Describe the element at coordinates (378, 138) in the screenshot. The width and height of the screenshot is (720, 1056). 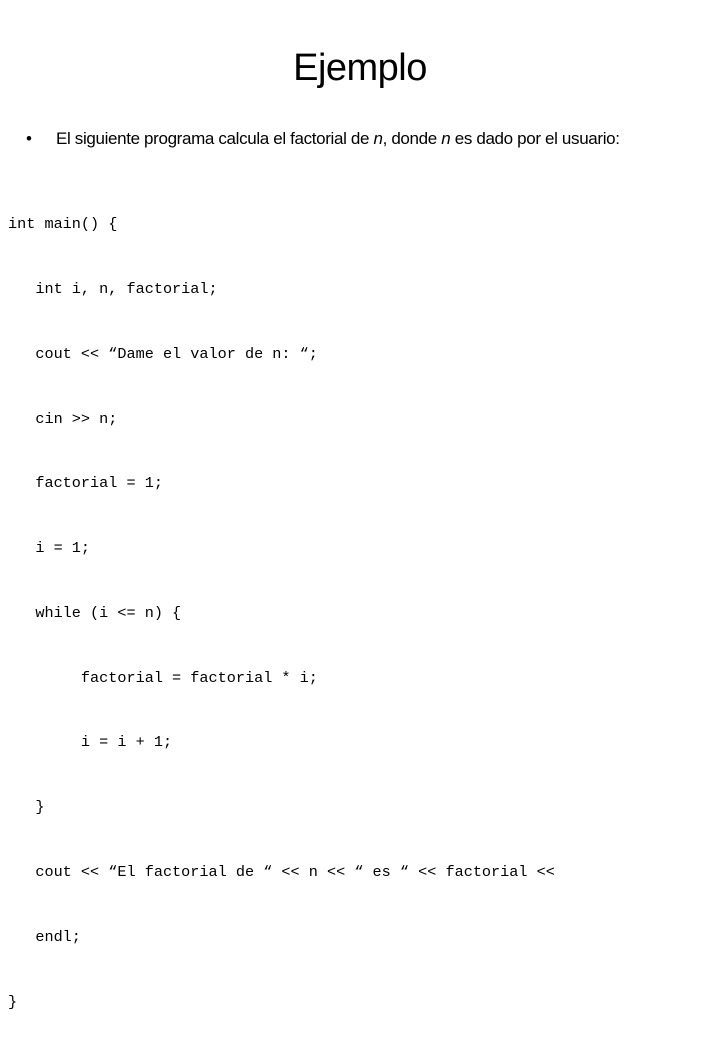
I see `bullet-var-n-1: n` at that location.